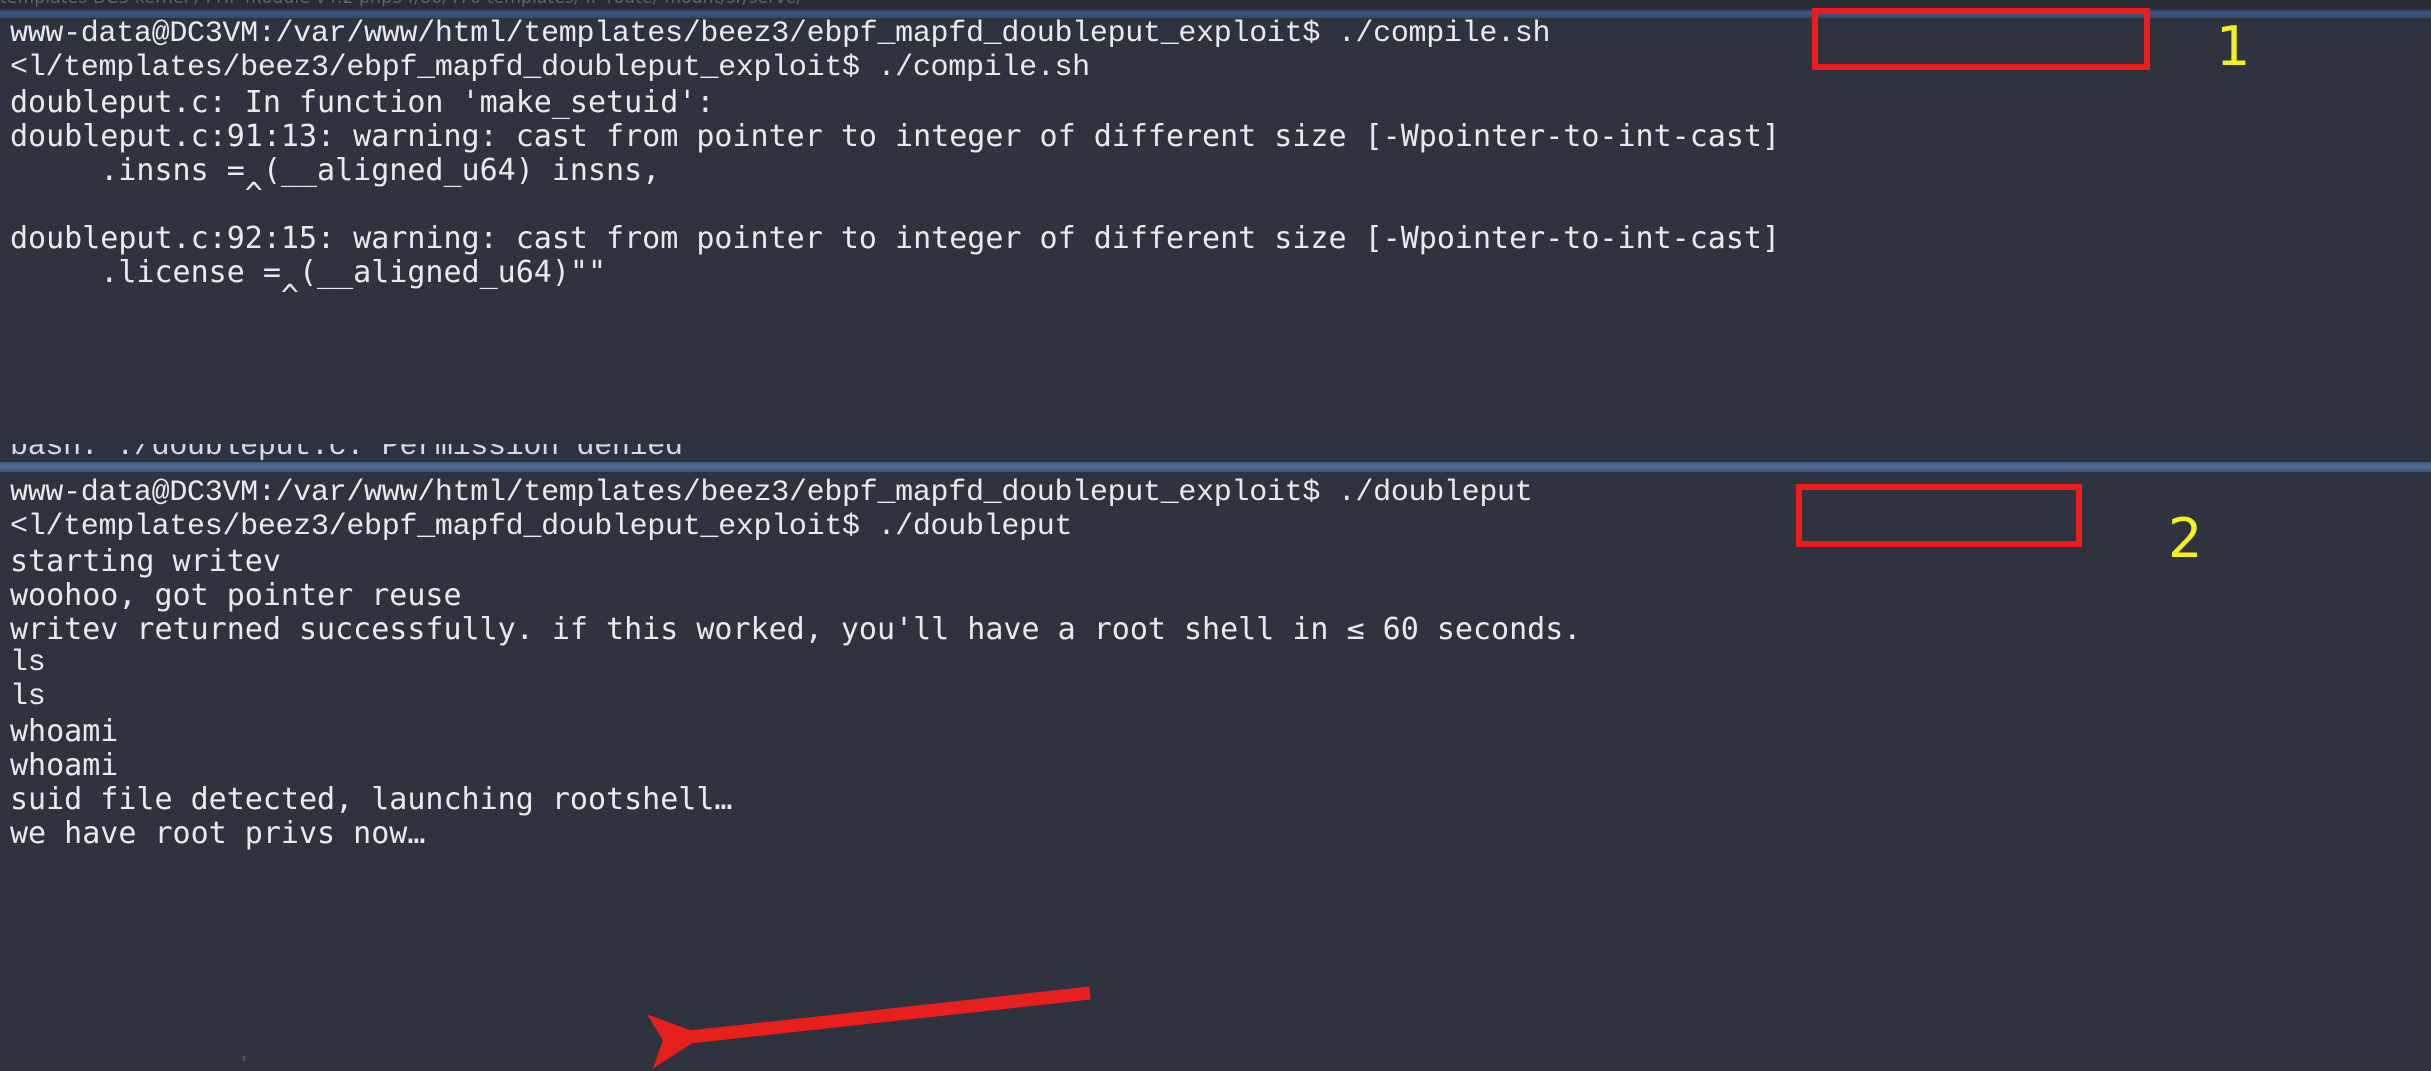 The image size is (2431, 1071). What do you see at coordinates (28, 663) in the screenshot?
I see `terminal-line-ls-1: ls` at bounding box center [28, 663].